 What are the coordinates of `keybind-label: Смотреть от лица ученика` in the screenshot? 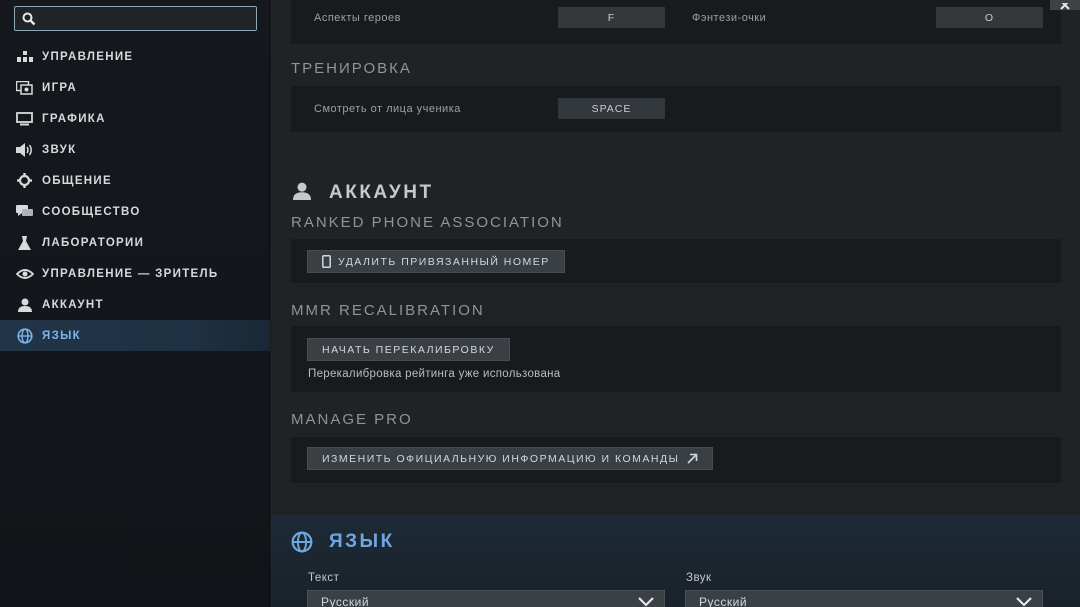 It's located at (387, 108).